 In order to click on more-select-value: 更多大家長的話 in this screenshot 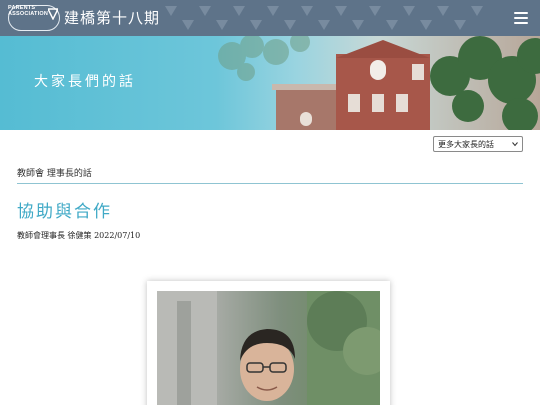, I will do `click(466, 144)`.